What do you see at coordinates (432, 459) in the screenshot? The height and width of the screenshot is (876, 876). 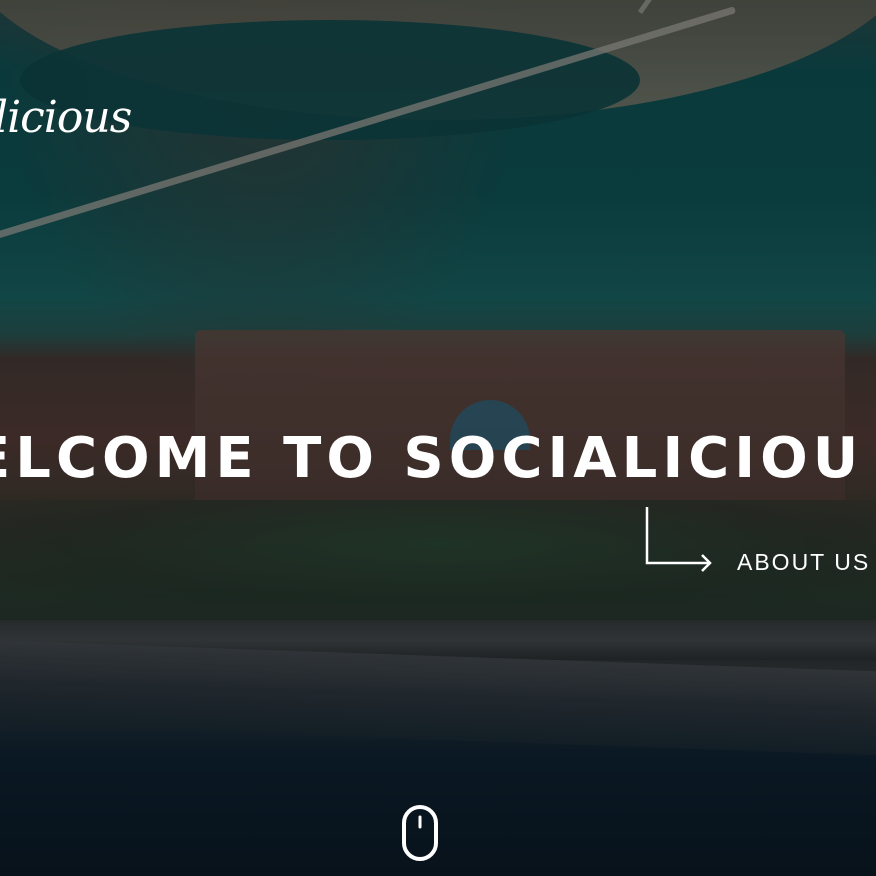 I see `hero-headline: ELCOME TO SOCIALICIOU` at bounding box center [432, 459].